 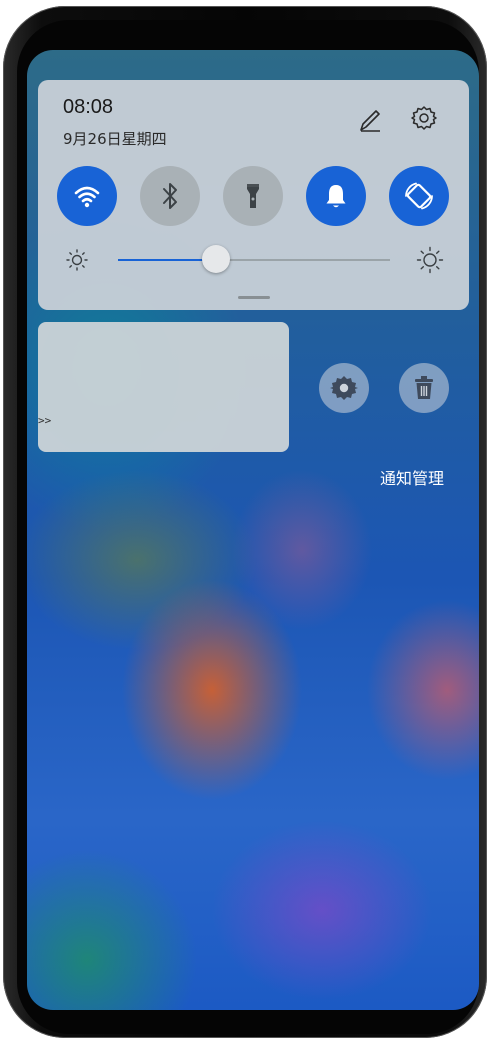 I want to click on brightness-low-icon, so click(x=77, y=260).